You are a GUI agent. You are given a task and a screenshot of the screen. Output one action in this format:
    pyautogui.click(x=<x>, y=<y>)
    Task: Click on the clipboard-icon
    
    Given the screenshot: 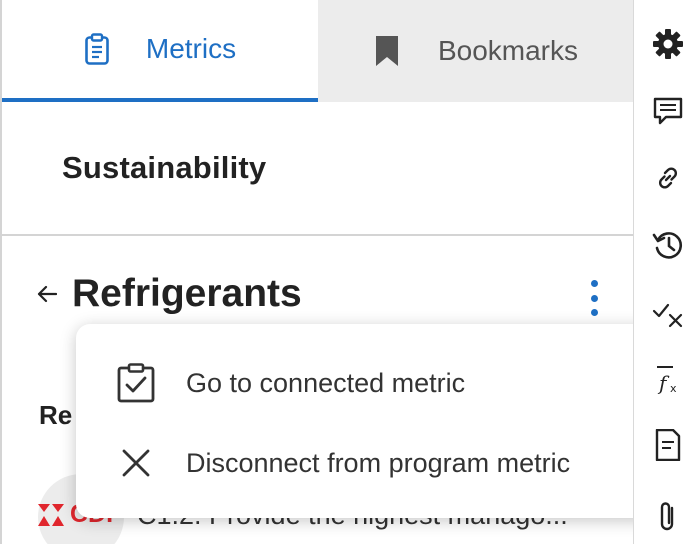 What is the action you would take?
    pyautogui.click(x=97, y=49)
    